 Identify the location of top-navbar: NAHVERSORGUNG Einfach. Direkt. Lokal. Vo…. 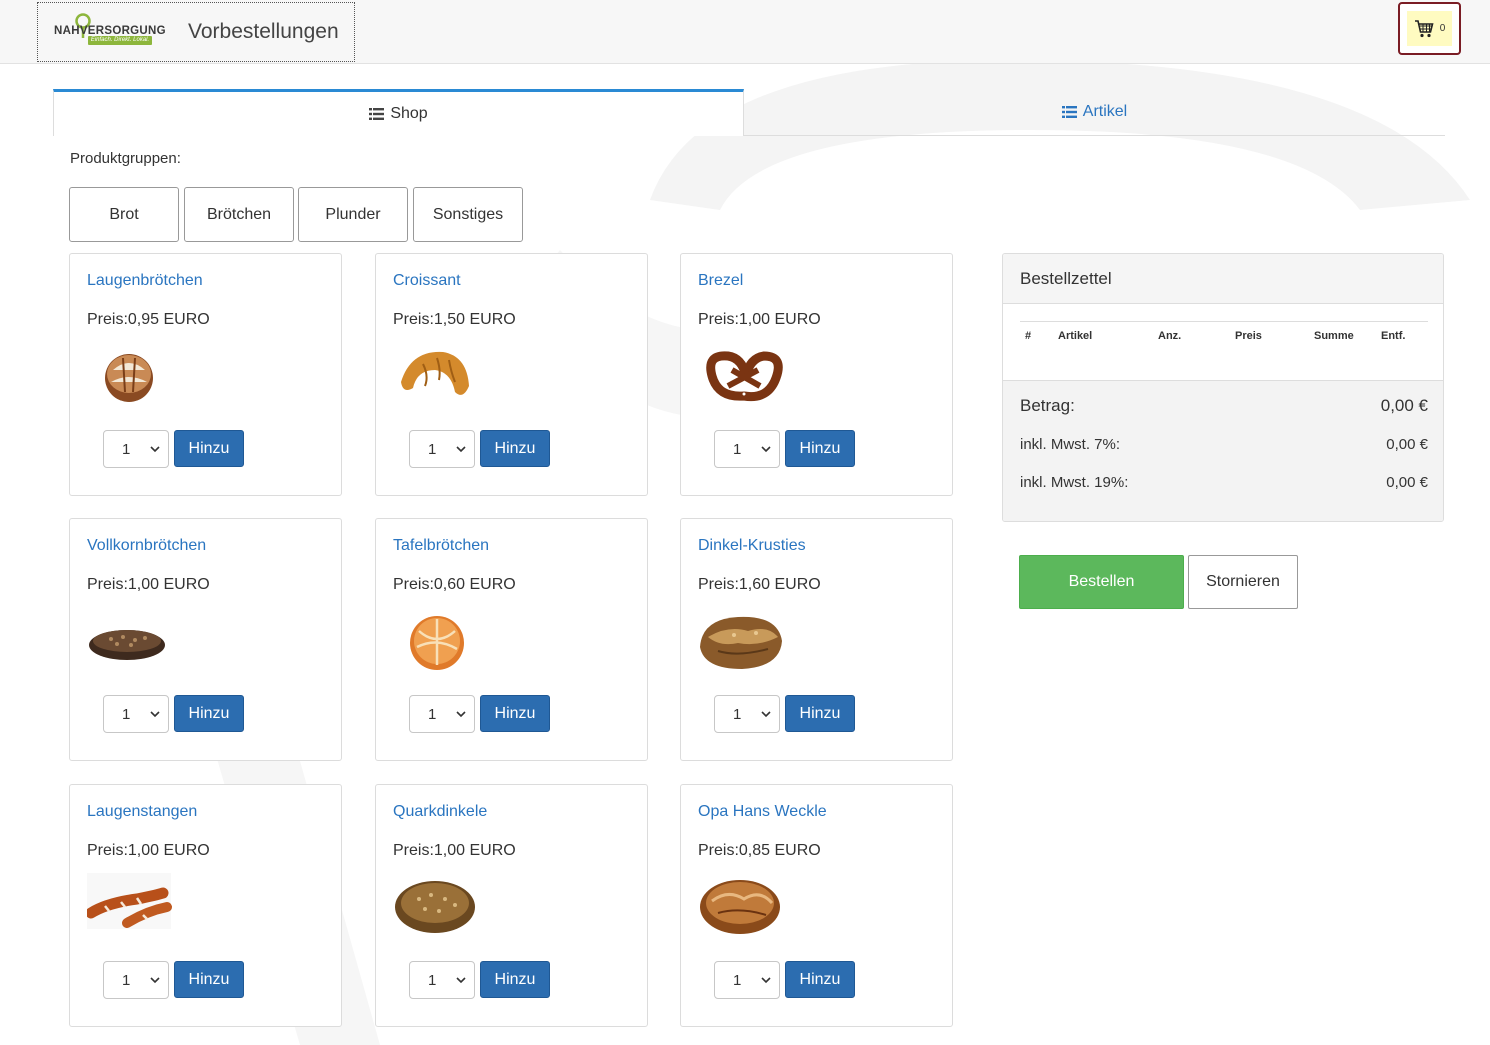
(745, 32).